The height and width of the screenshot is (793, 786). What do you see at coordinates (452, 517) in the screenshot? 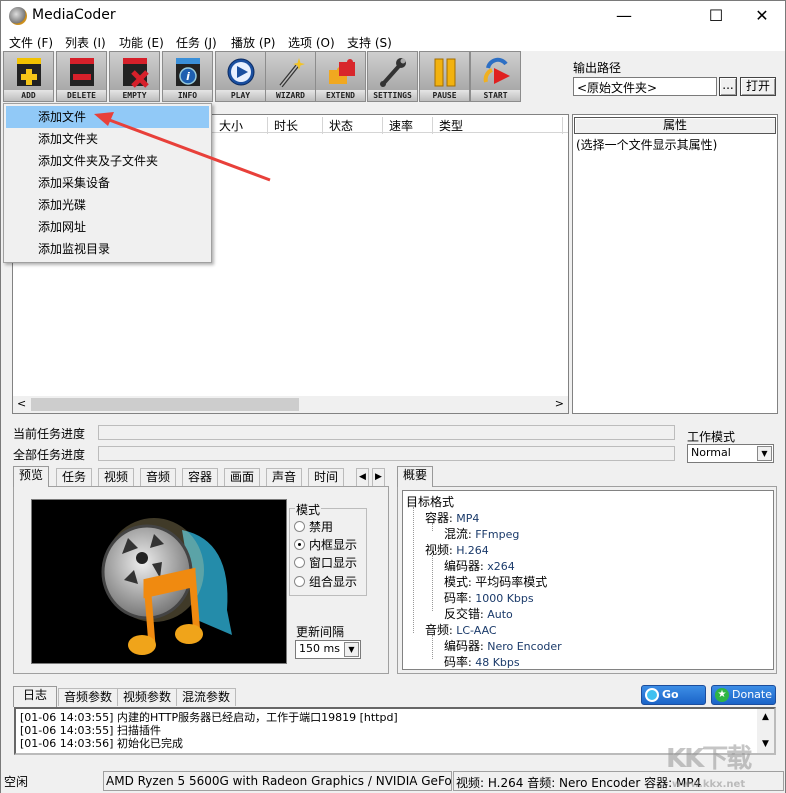
I see `tree-node: 容器: MP4` at bounding box center [452, 517].